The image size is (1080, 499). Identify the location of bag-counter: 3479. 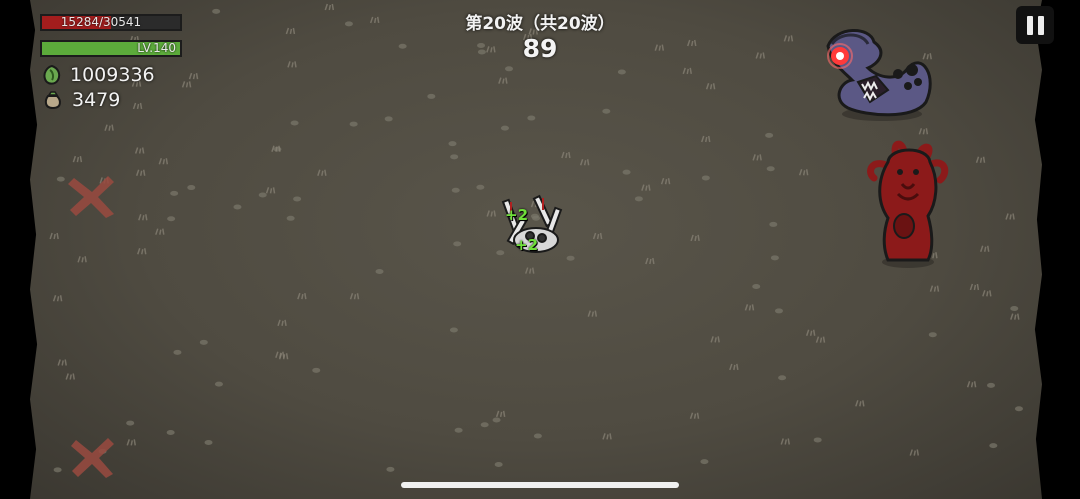
(81, 100).